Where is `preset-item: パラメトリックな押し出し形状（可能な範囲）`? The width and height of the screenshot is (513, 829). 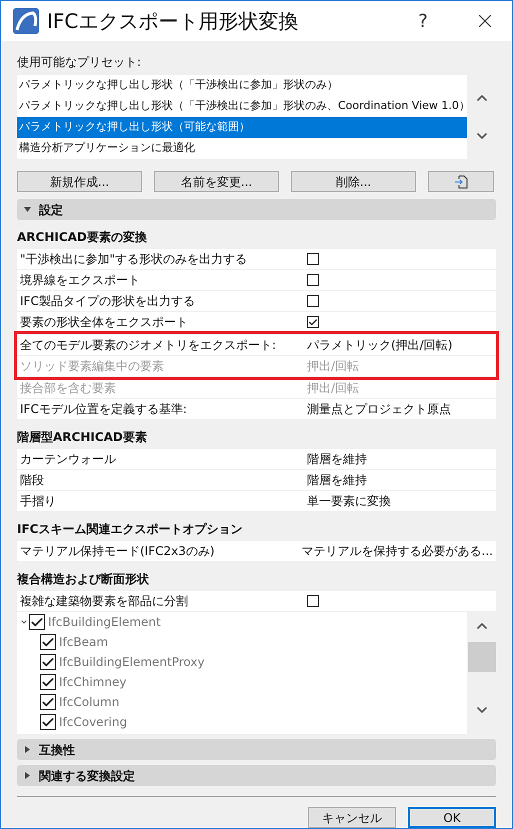
preset-item: パラメトリックな押し出し形状（可能な範囲） is located at coordinates (242, 127).